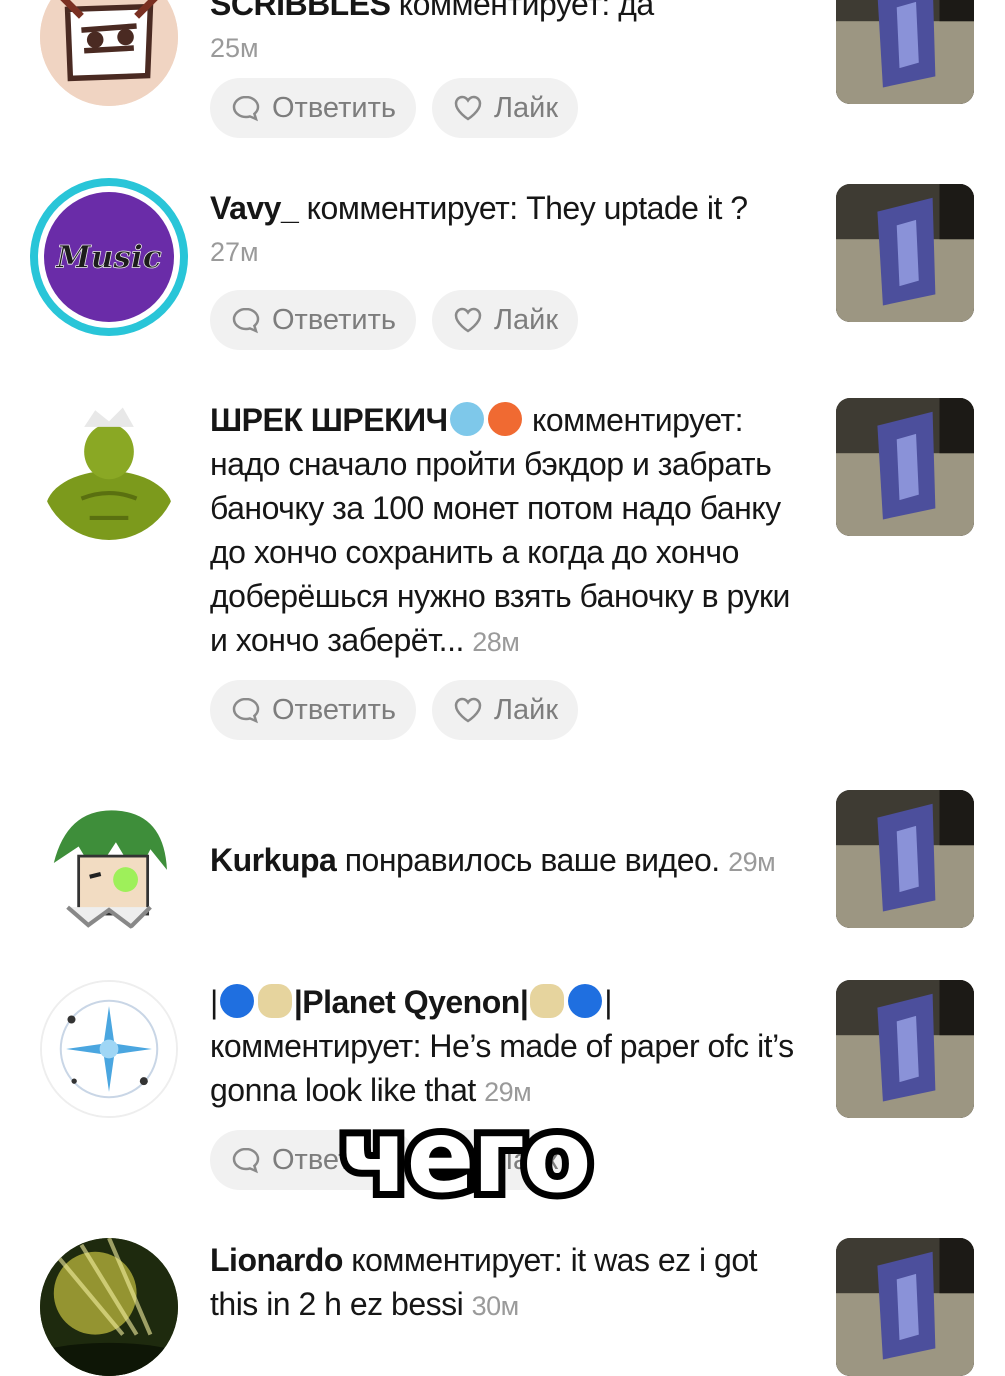 The image size is (1005, 1376). Describe the element at coordinates (329, 420) in the screenshot. I see `comment-username: ШРЕК ШРЕКИЧ` at that location.